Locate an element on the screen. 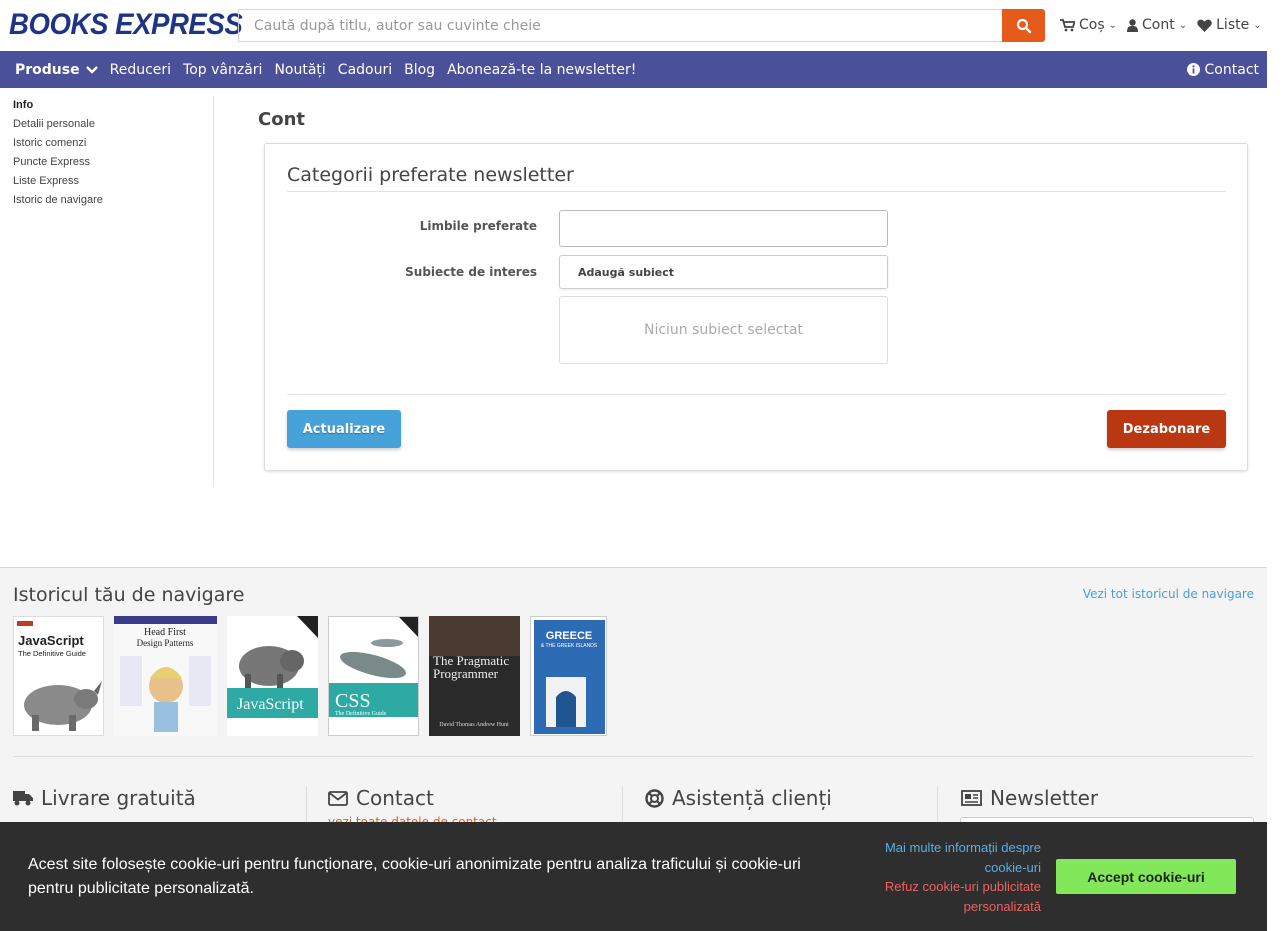  nav-blog: Blog is located at coordinates (419, 70).